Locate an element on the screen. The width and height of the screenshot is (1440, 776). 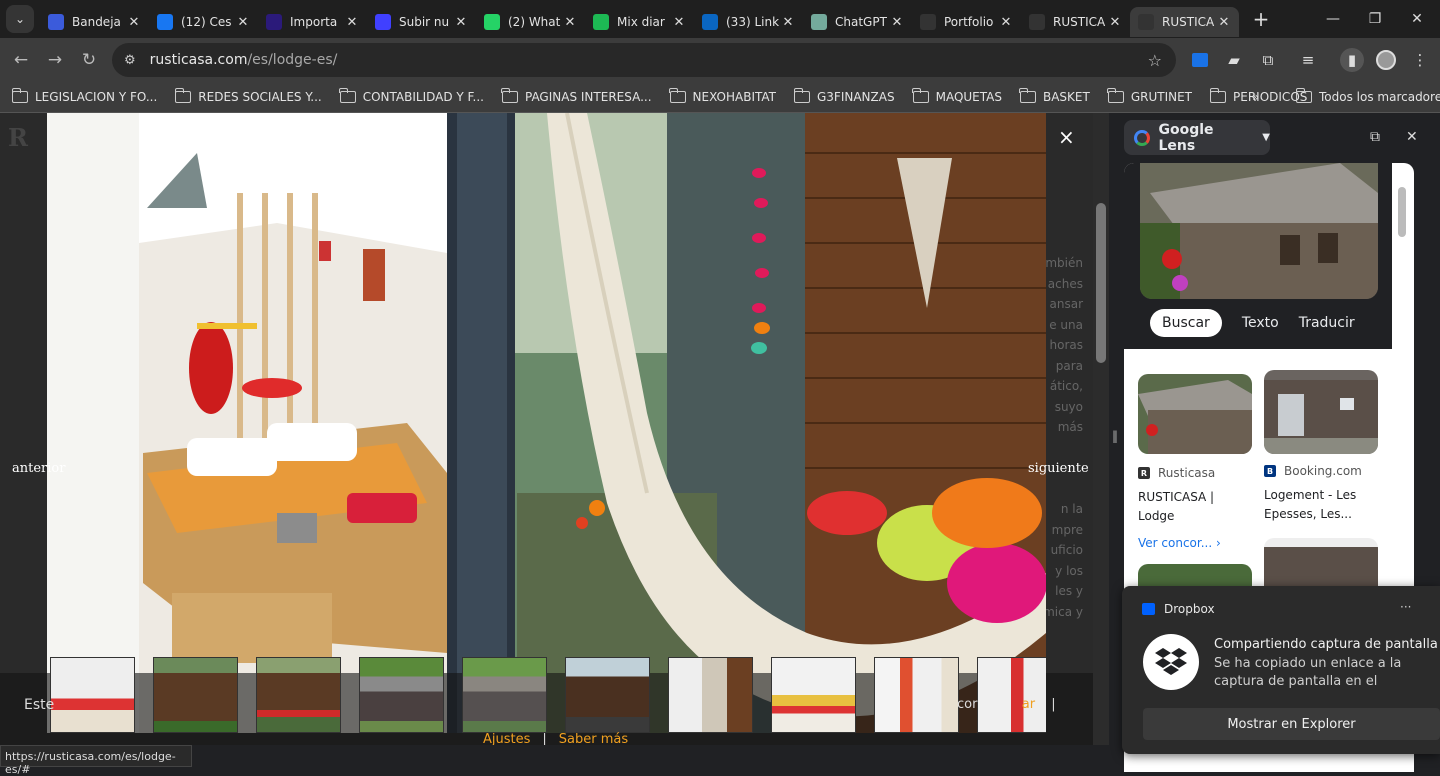
browser-tab: Mix diar ✕ is located at coordinates (639, 22).